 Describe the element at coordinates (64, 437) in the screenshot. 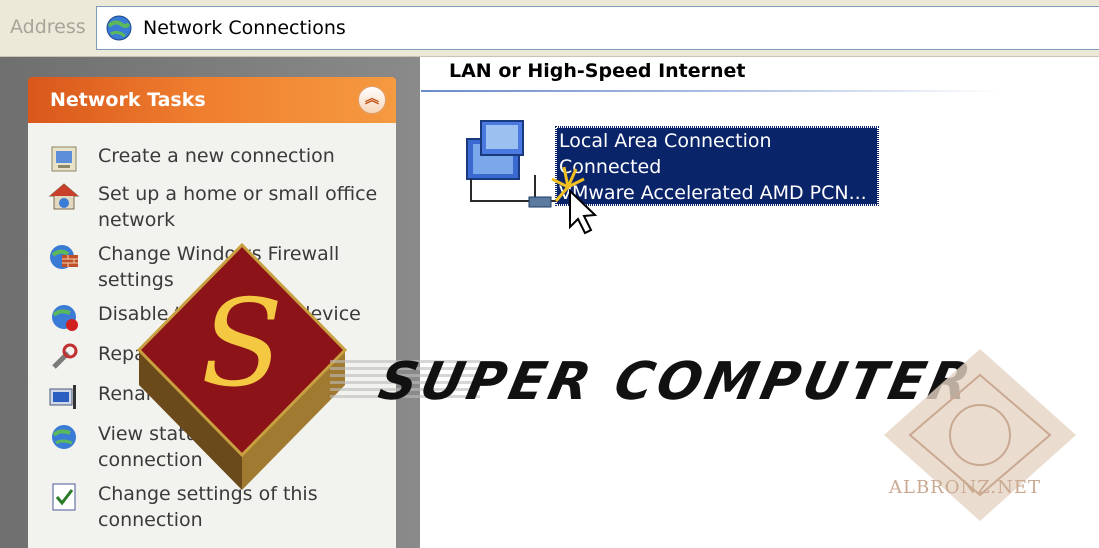

I see `view-status-icon` at that location.